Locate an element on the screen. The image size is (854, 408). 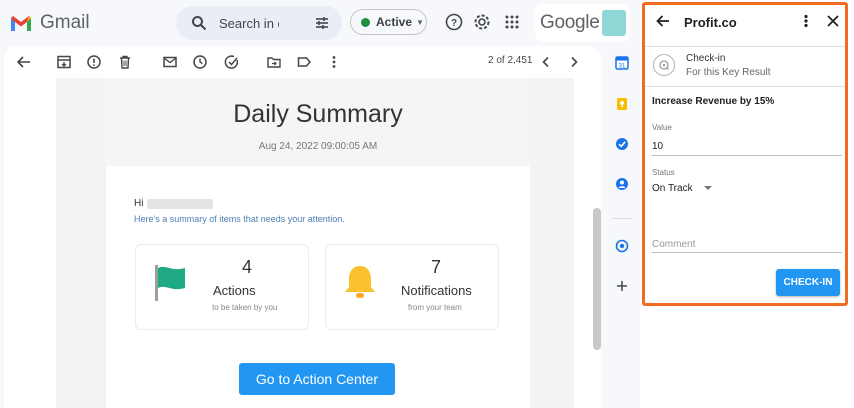
search-bar: Search in er is located at coordinates (259, 23).